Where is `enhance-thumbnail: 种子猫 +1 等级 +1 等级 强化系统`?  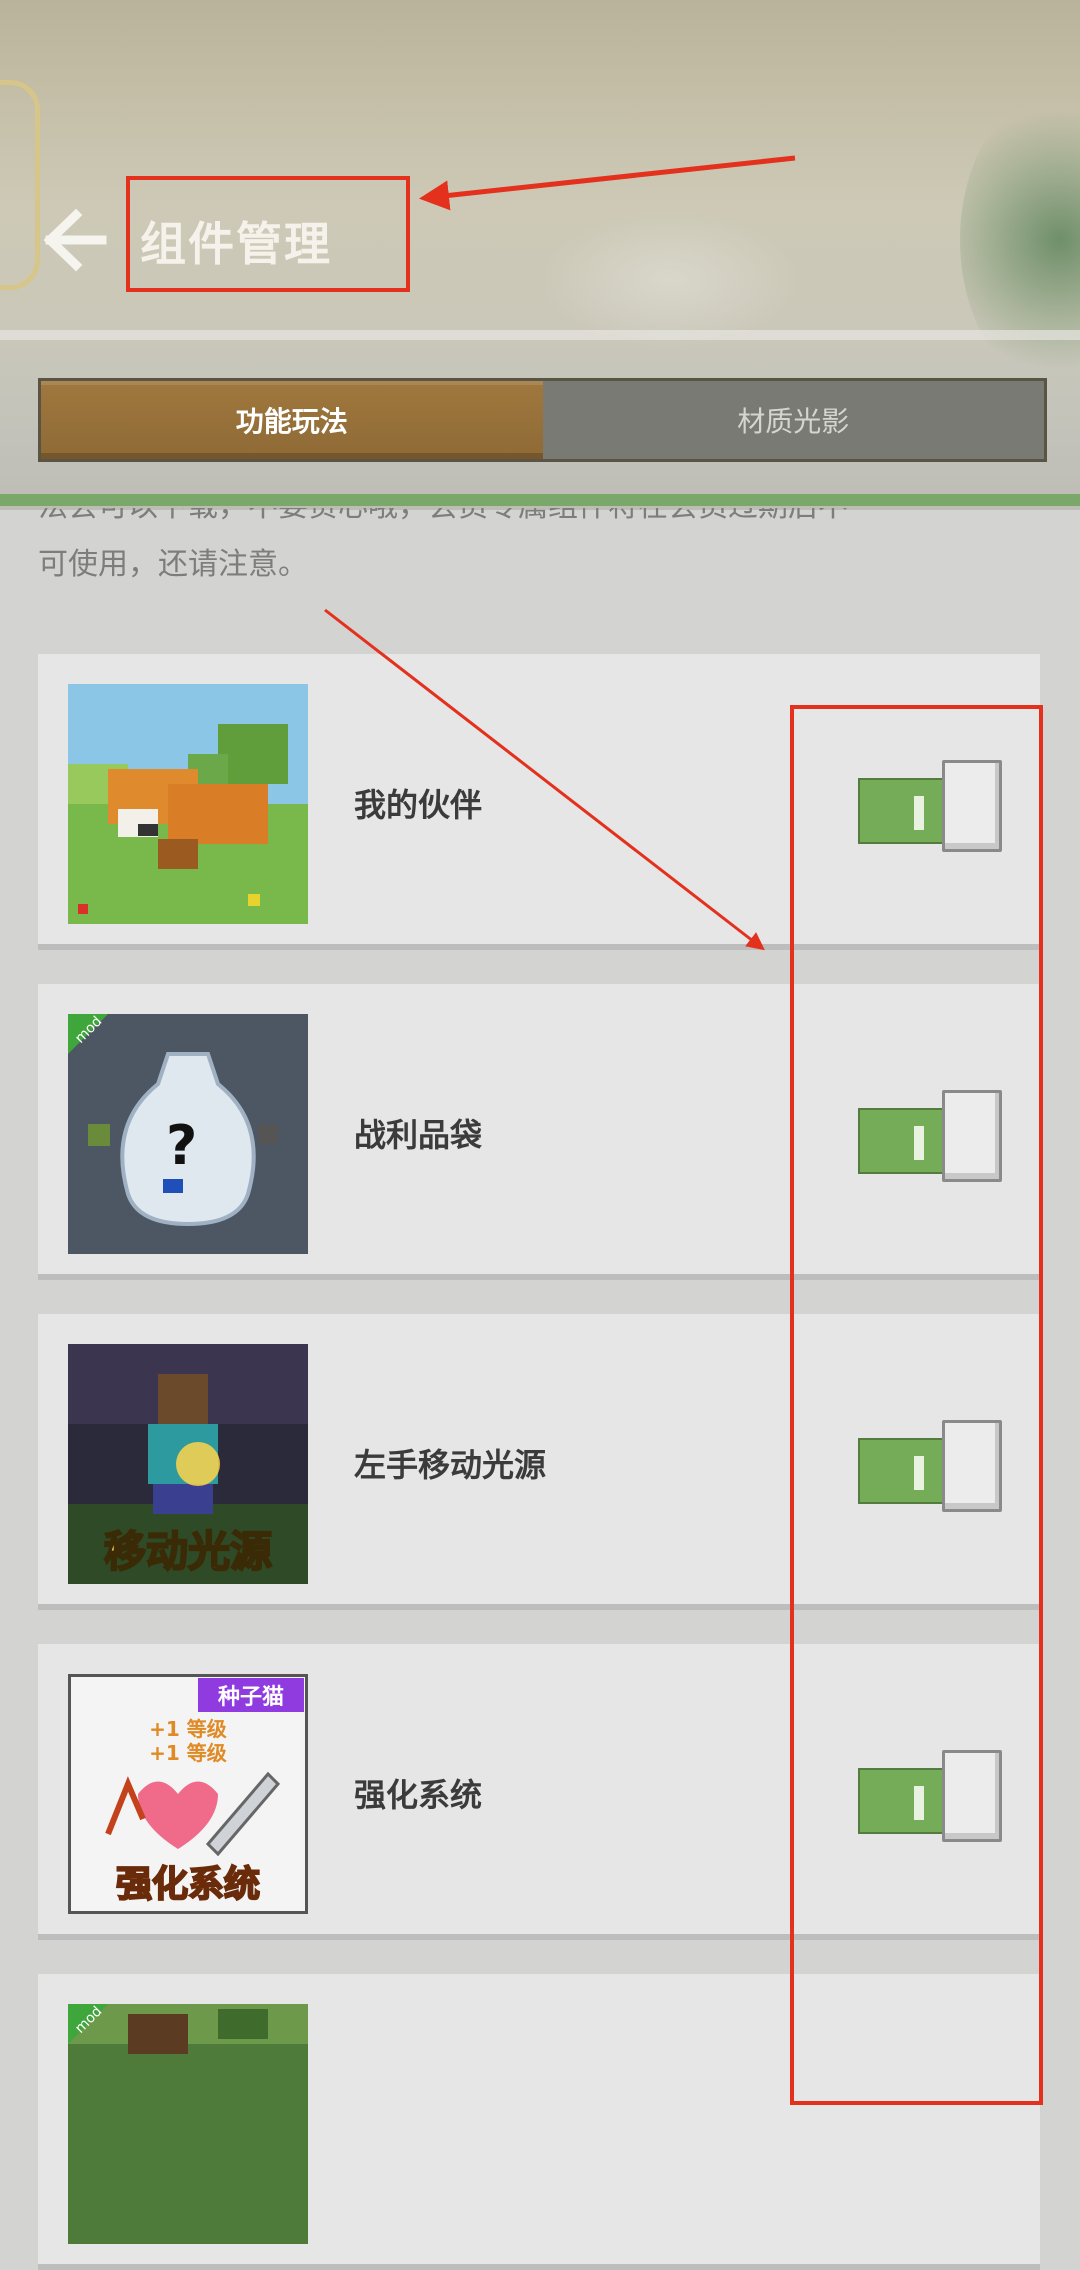
enhance-thumbnail: 种子猫 +1 等级 +1 等级 强化系统 is located at coordinates (188, 1794).